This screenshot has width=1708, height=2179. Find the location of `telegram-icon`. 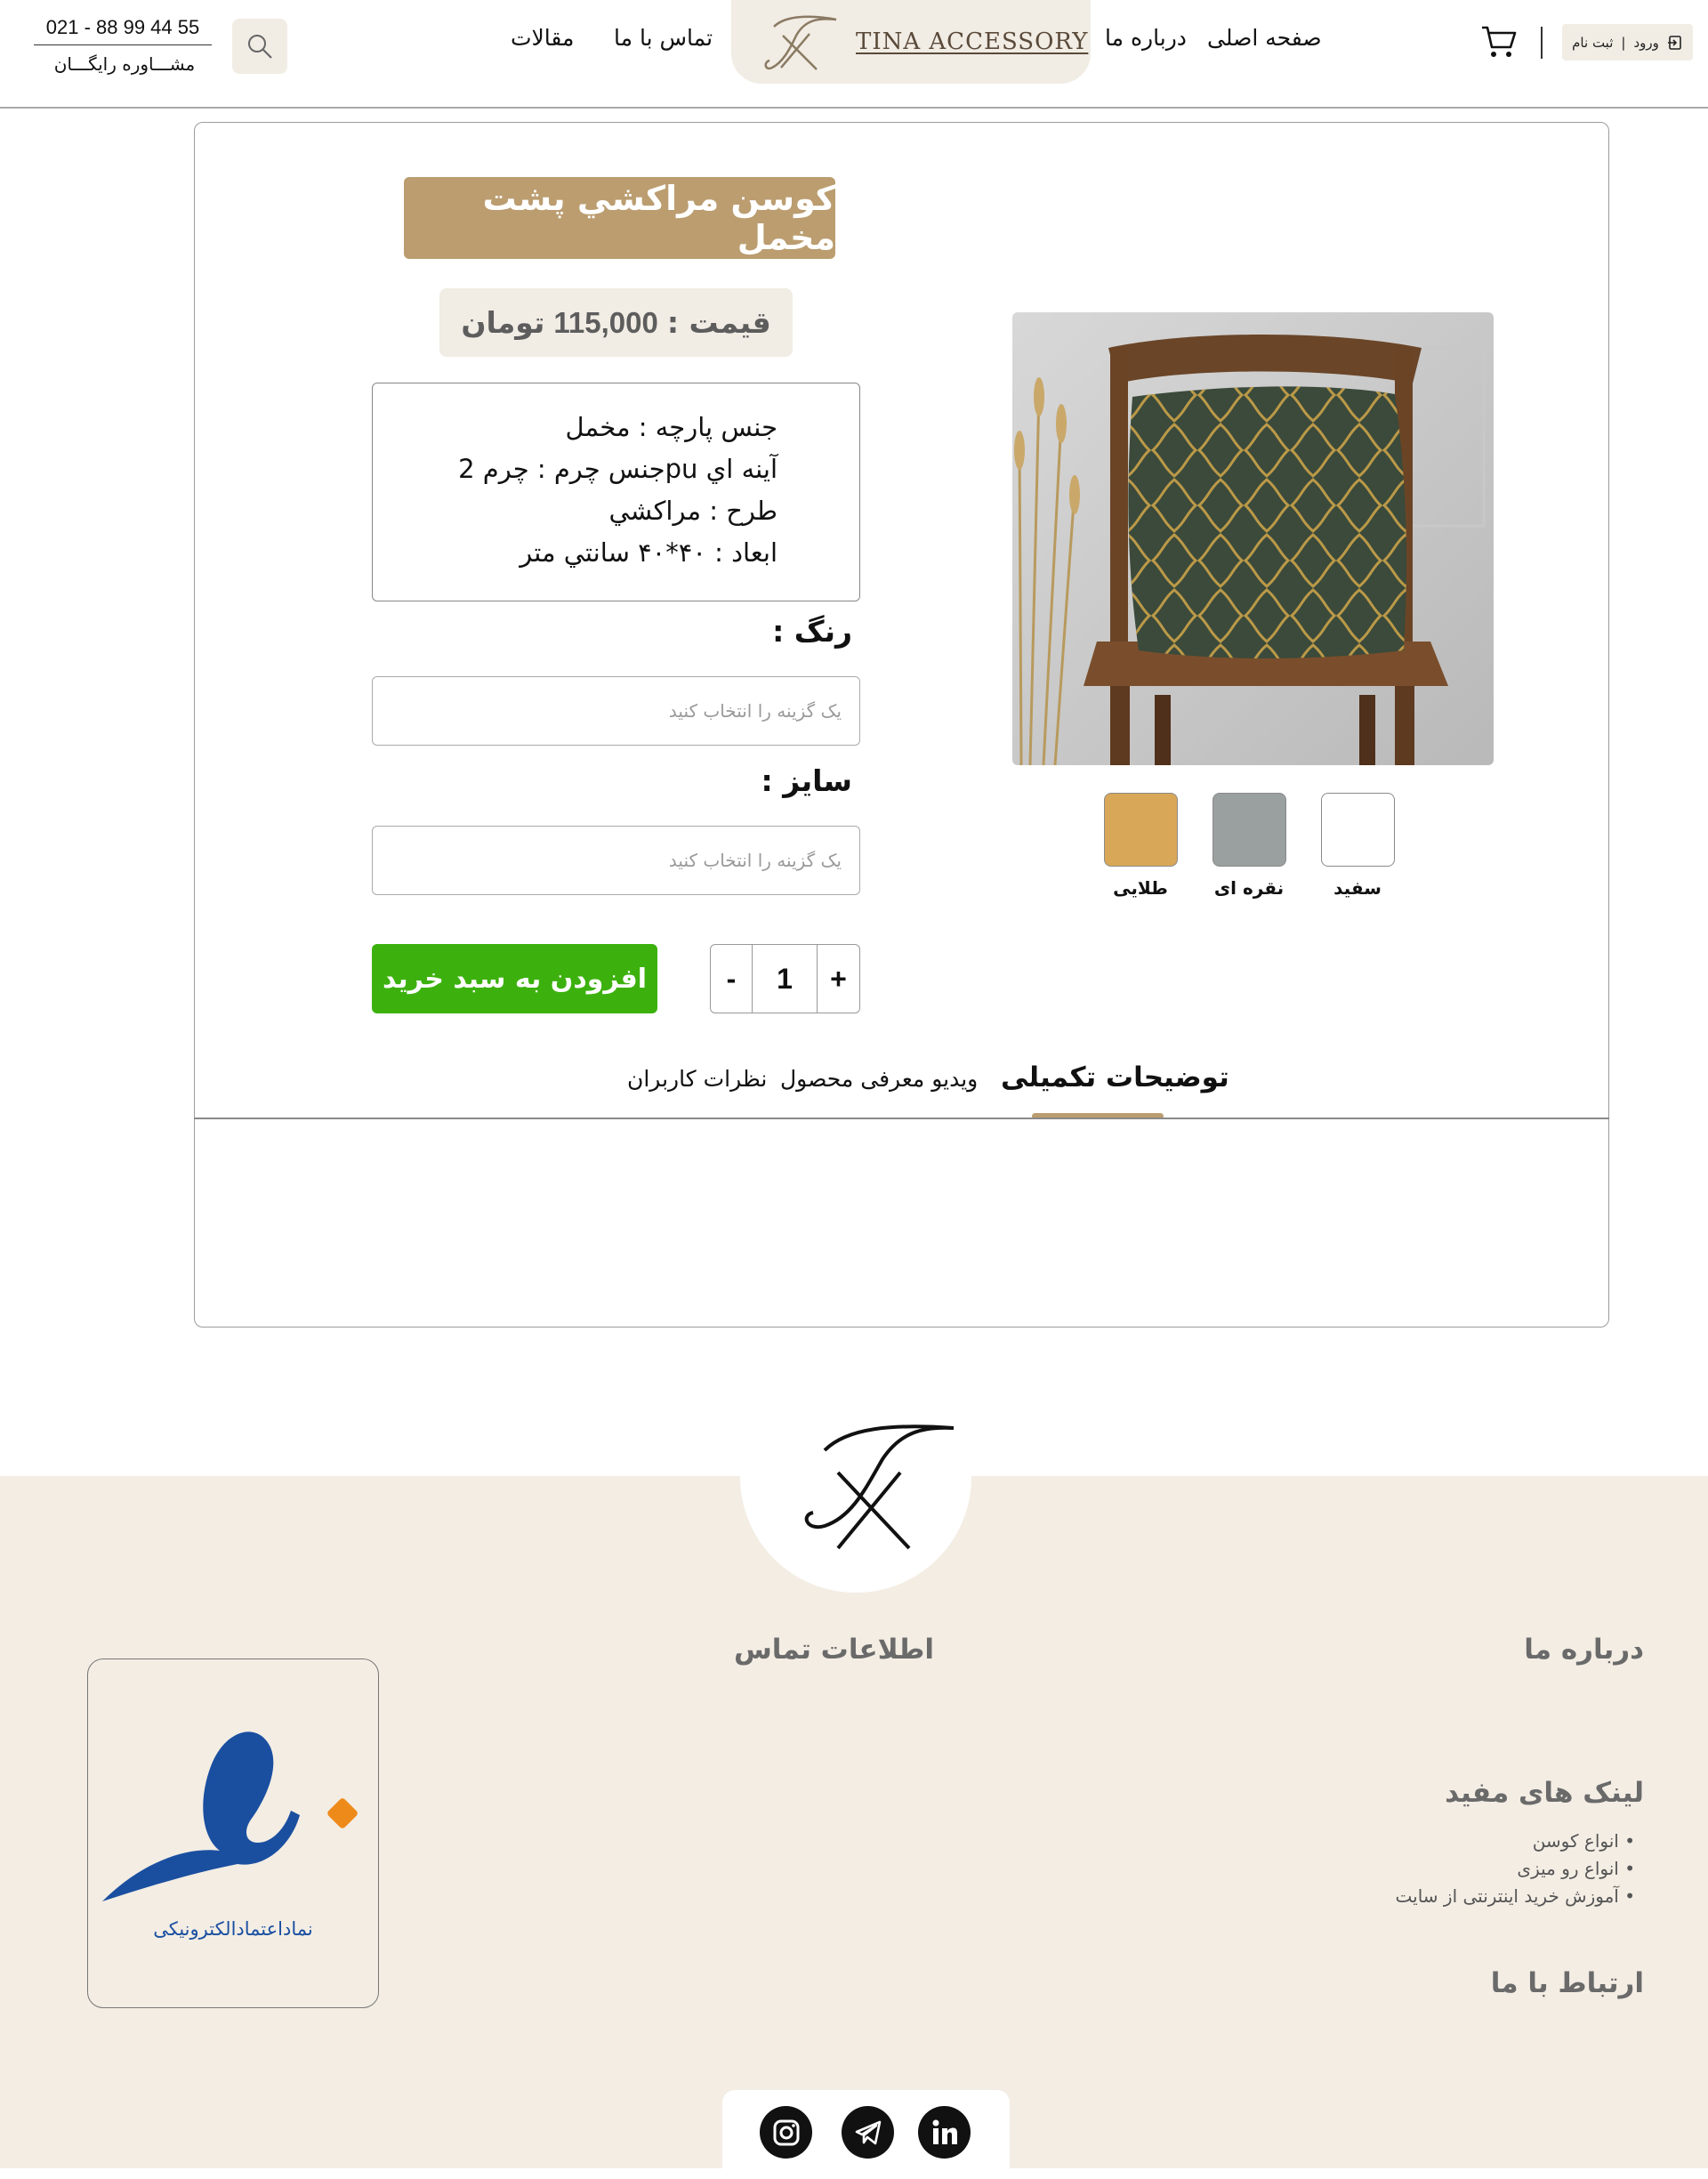

telegram-icon is located at coordinates (868, 2132).